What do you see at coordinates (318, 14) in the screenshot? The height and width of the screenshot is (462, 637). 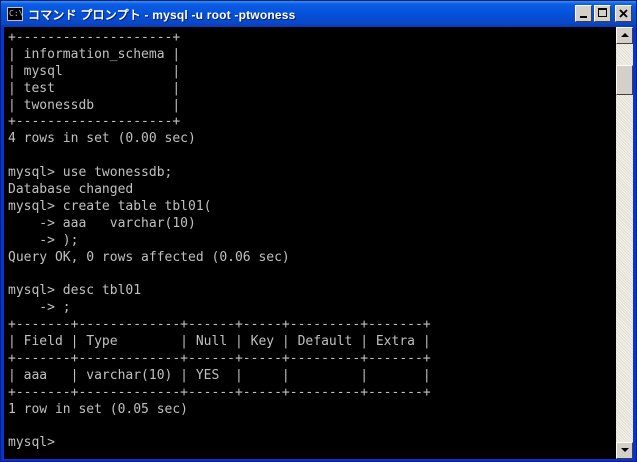 I see `title-bar: C:\ コマンド プロンプト - mysql -u root -ptwoness` at bounding box center [318, 14].